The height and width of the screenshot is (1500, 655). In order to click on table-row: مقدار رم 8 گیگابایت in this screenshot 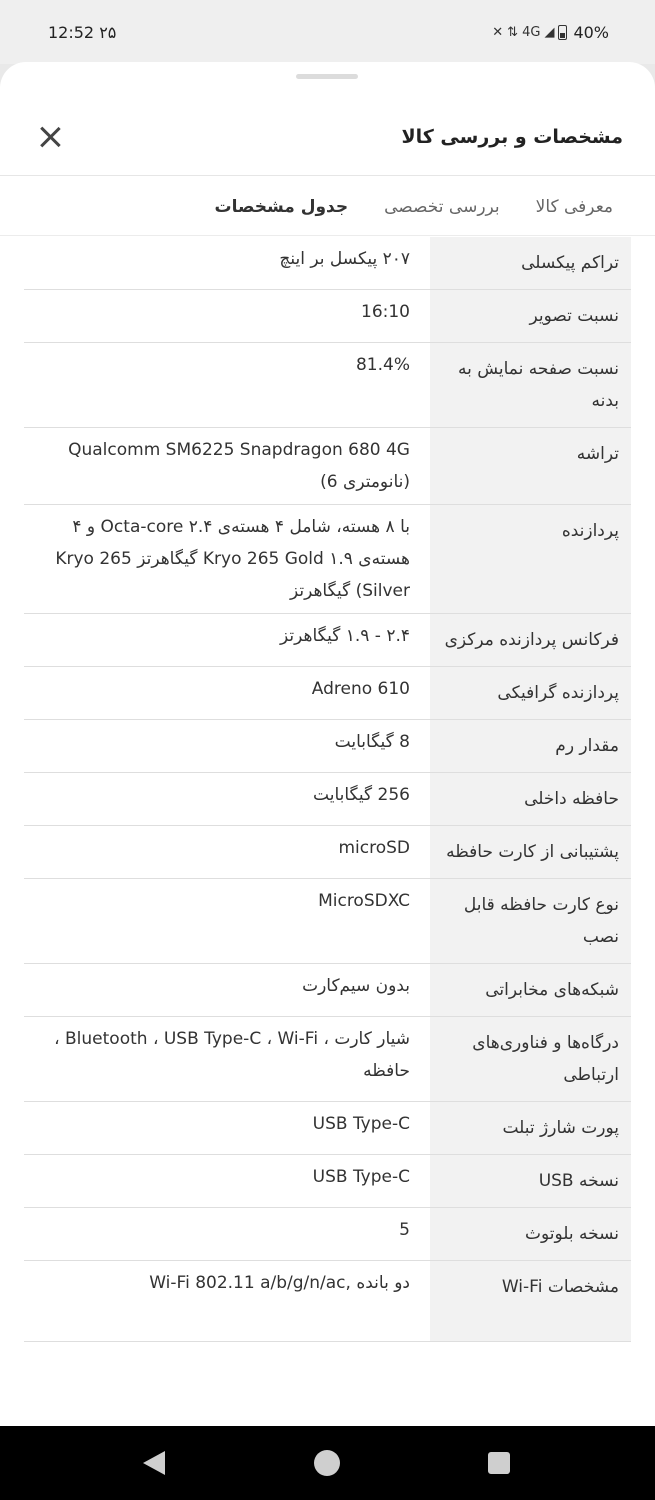, I will do `click(327, 746)`.